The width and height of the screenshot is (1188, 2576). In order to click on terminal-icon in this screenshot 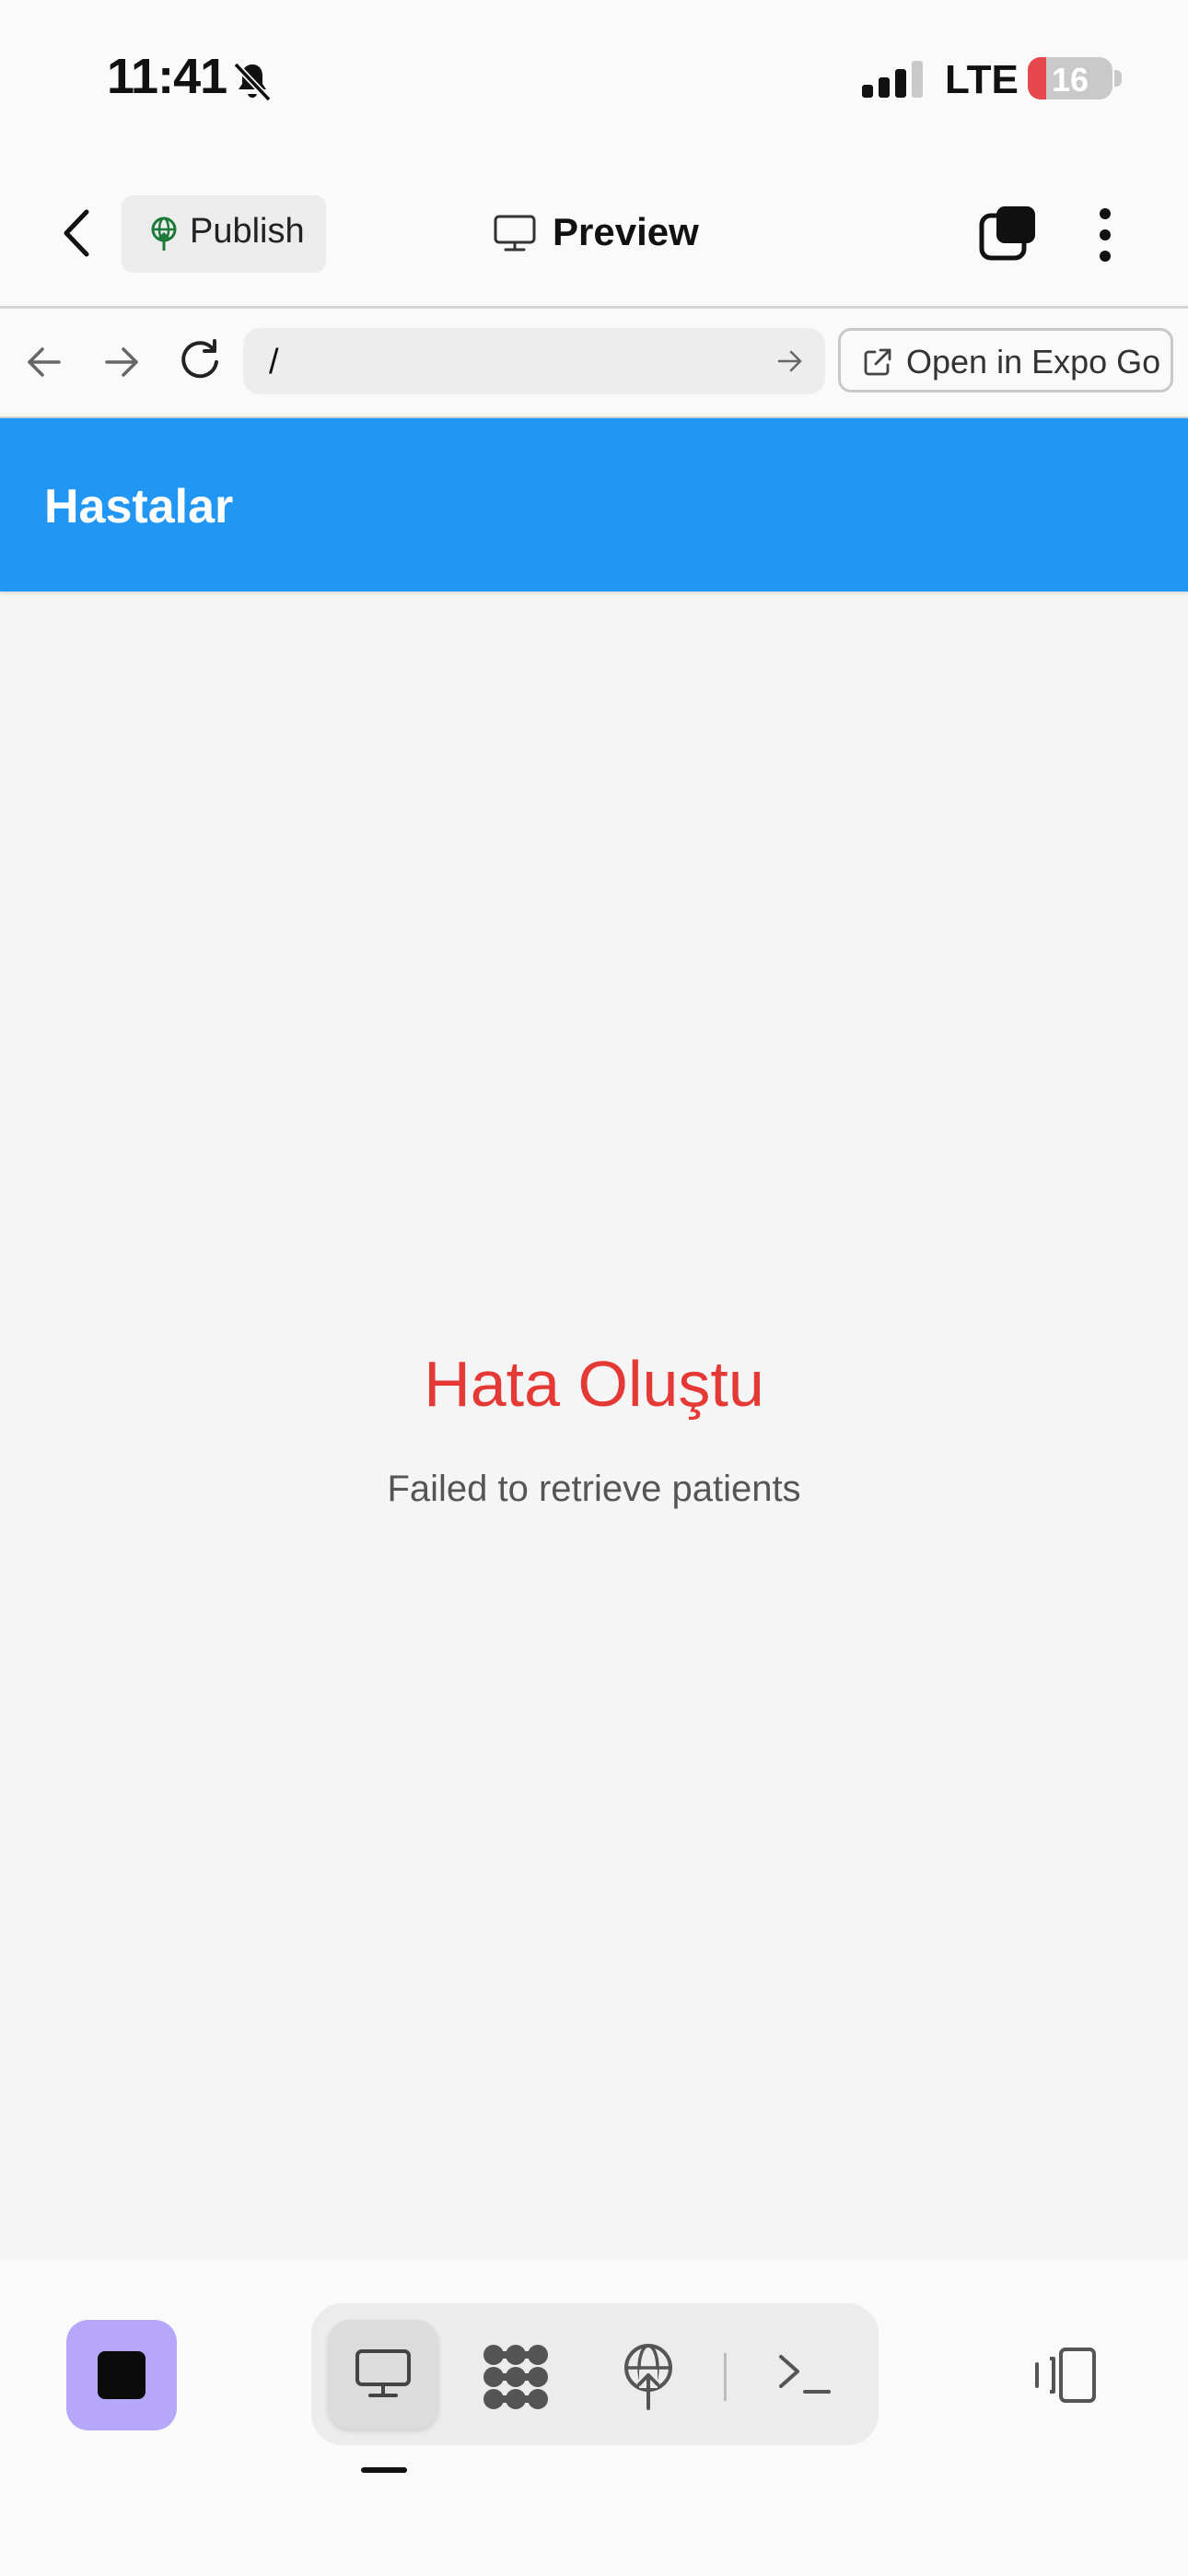, I will do `click(804, 2373)`.